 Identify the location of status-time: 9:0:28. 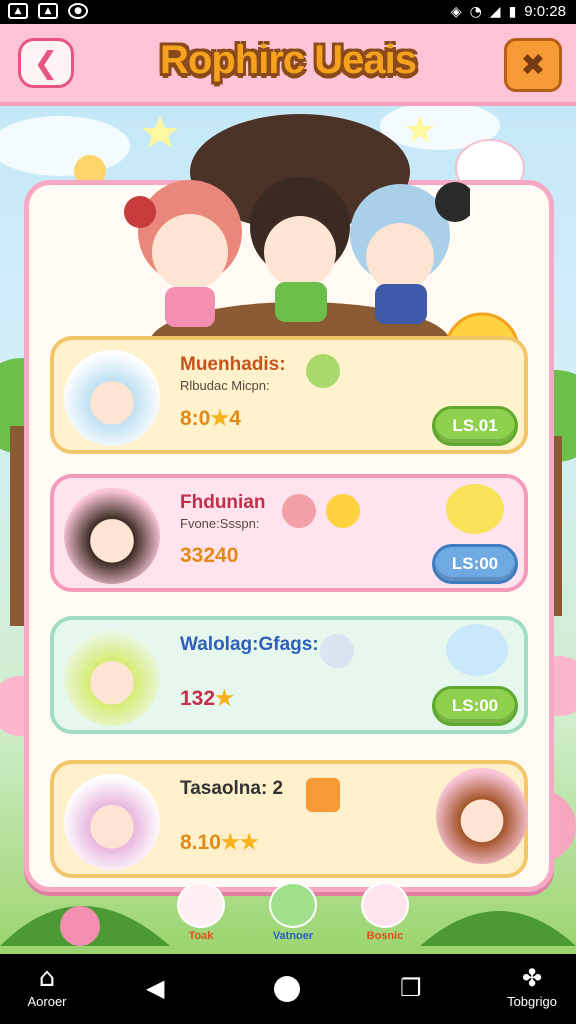
(545, 11).